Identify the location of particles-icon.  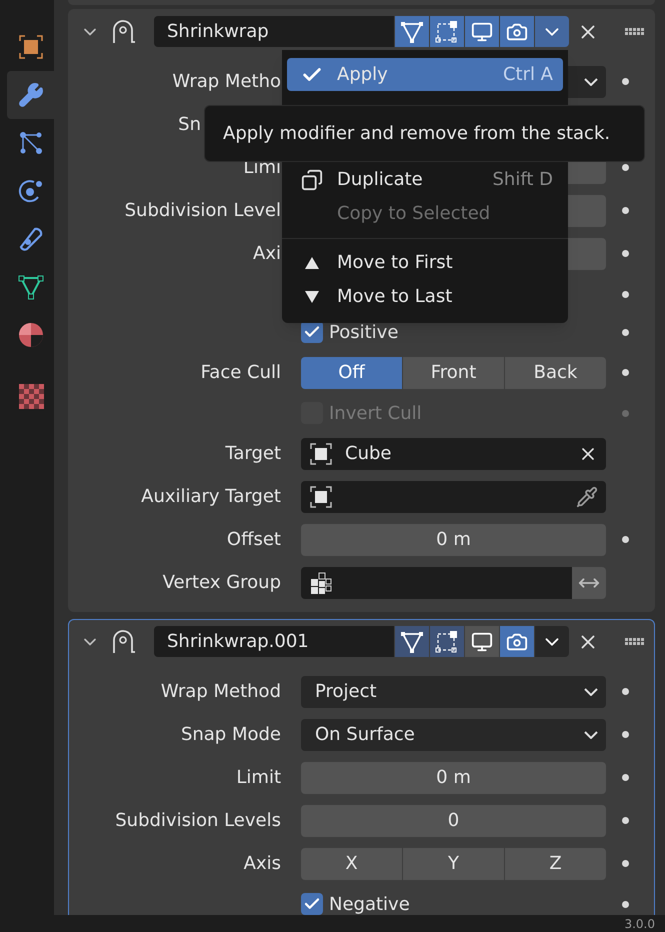
(31, 143).